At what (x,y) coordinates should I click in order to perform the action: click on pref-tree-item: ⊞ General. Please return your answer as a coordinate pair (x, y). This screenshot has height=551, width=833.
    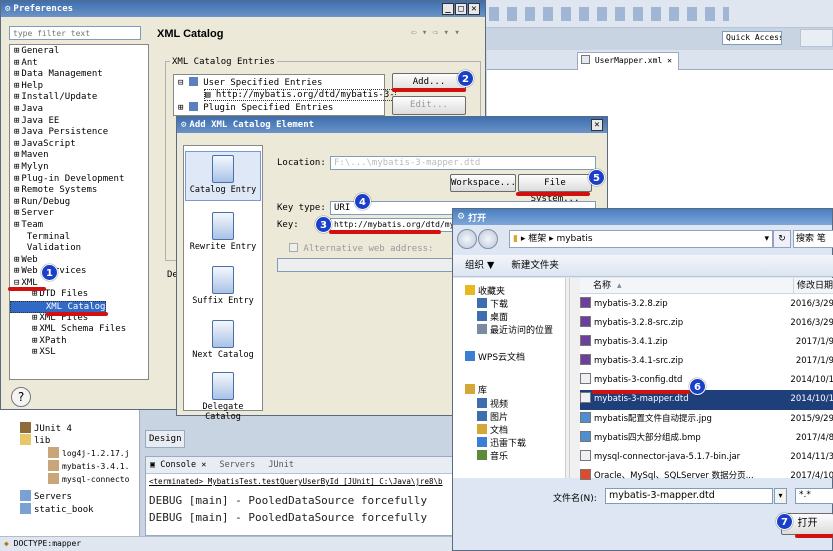
    Looking at the image, I should click on (79, 52).